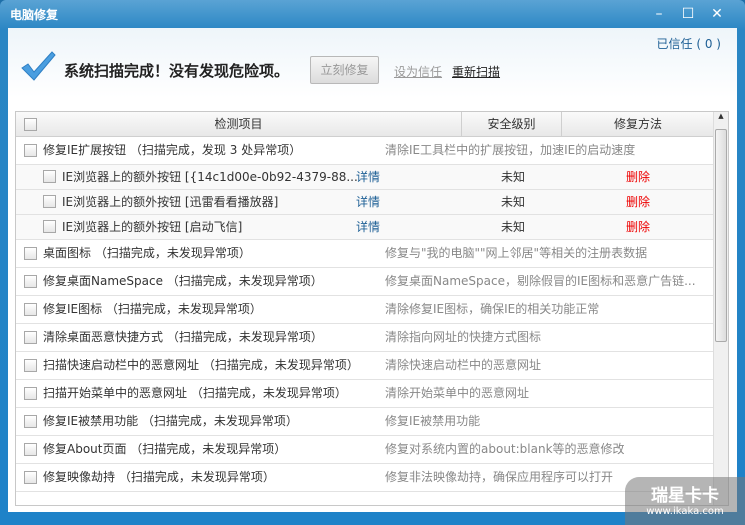 This screenshot has width=745, height=525. Describe the element at coordinates (505, 449) in the screenshot. I see `item-description: 修复对系统内置的about:blank等的恶意修改` at that location.